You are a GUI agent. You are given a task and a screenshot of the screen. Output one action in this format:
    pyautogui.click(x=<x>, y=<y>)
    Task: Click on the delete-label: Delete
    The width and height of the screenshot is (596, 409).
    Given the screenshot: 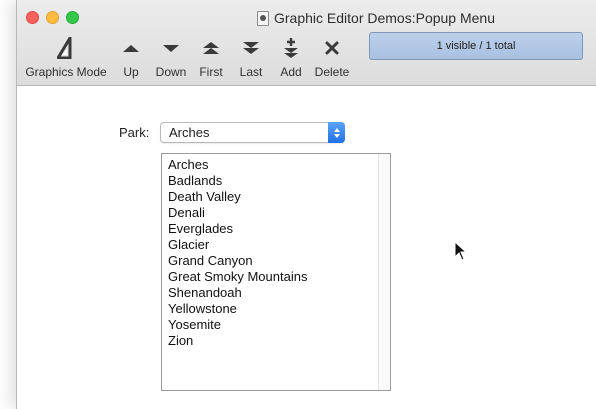 What is the action you would take?
    pyautogui.click(x=332, y=72)
    